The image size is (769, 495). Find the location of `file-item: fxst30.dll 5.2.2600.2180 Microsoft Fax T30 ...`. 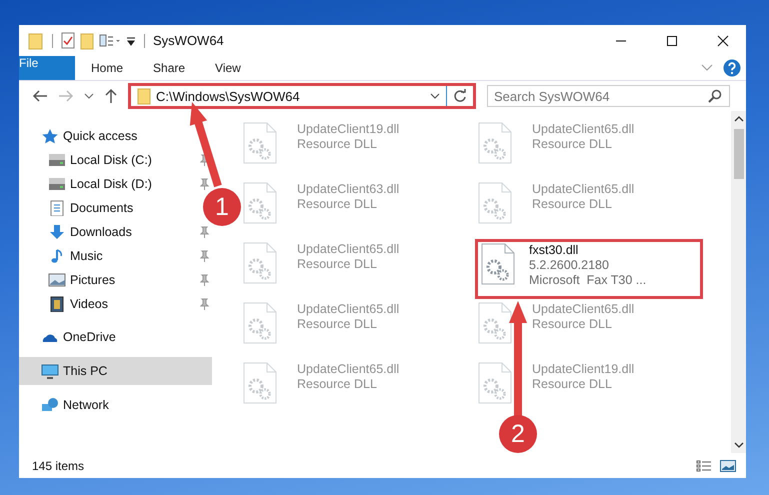

file-item: fxst30.dll 5.2.2600.2180 Microsoft Fax T30 ... is located at coordinates (589, 269).